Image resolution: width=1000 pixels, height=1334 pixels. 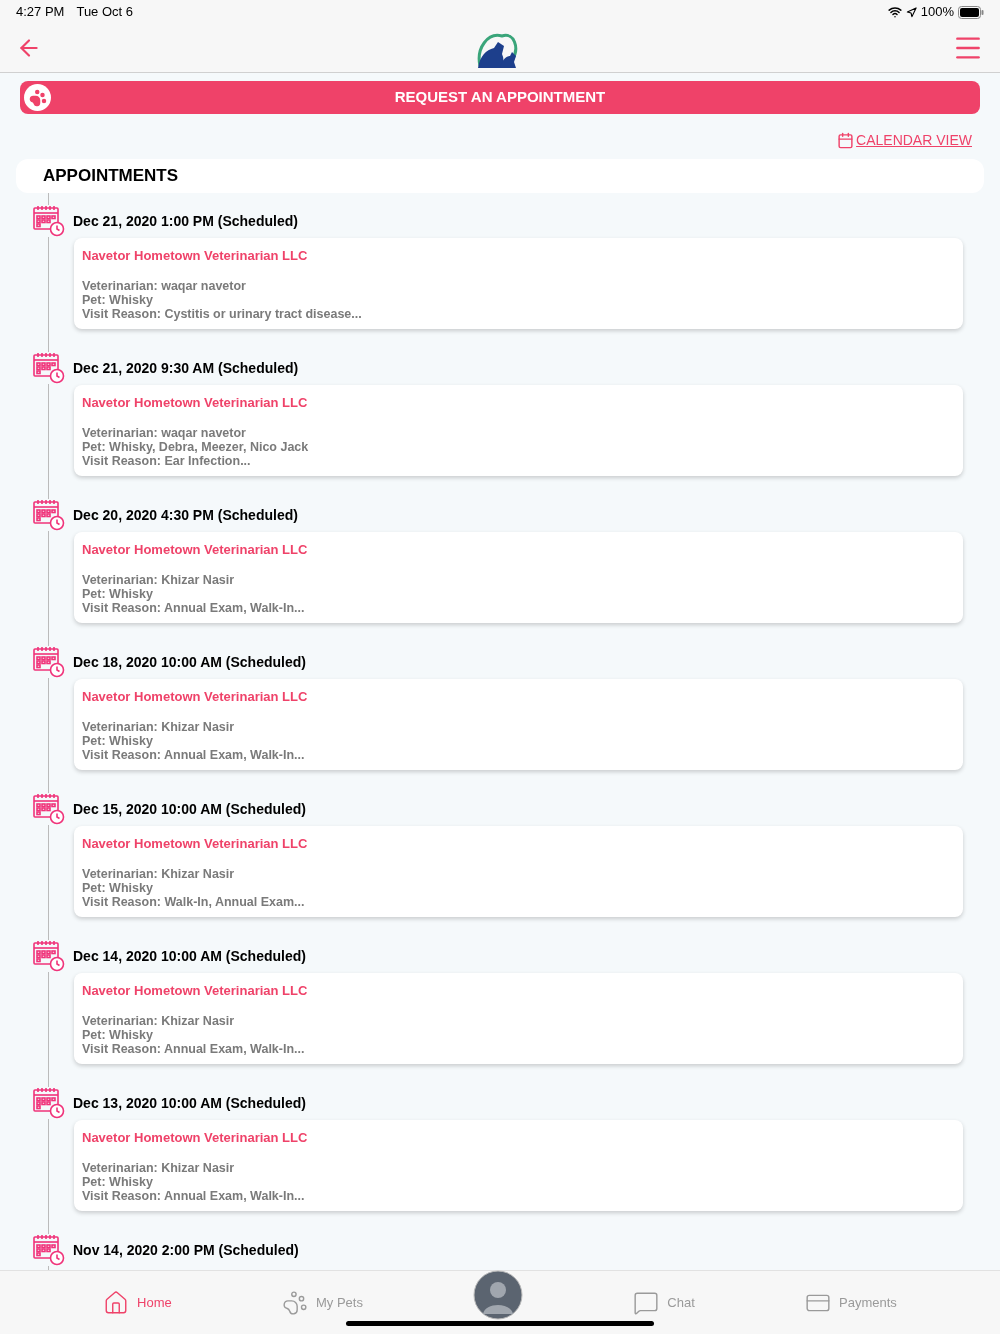 I want to click on appointment-datetime: Dec 20, 2020 4:30 PM (Scheduled), so click(x=185, y=515).